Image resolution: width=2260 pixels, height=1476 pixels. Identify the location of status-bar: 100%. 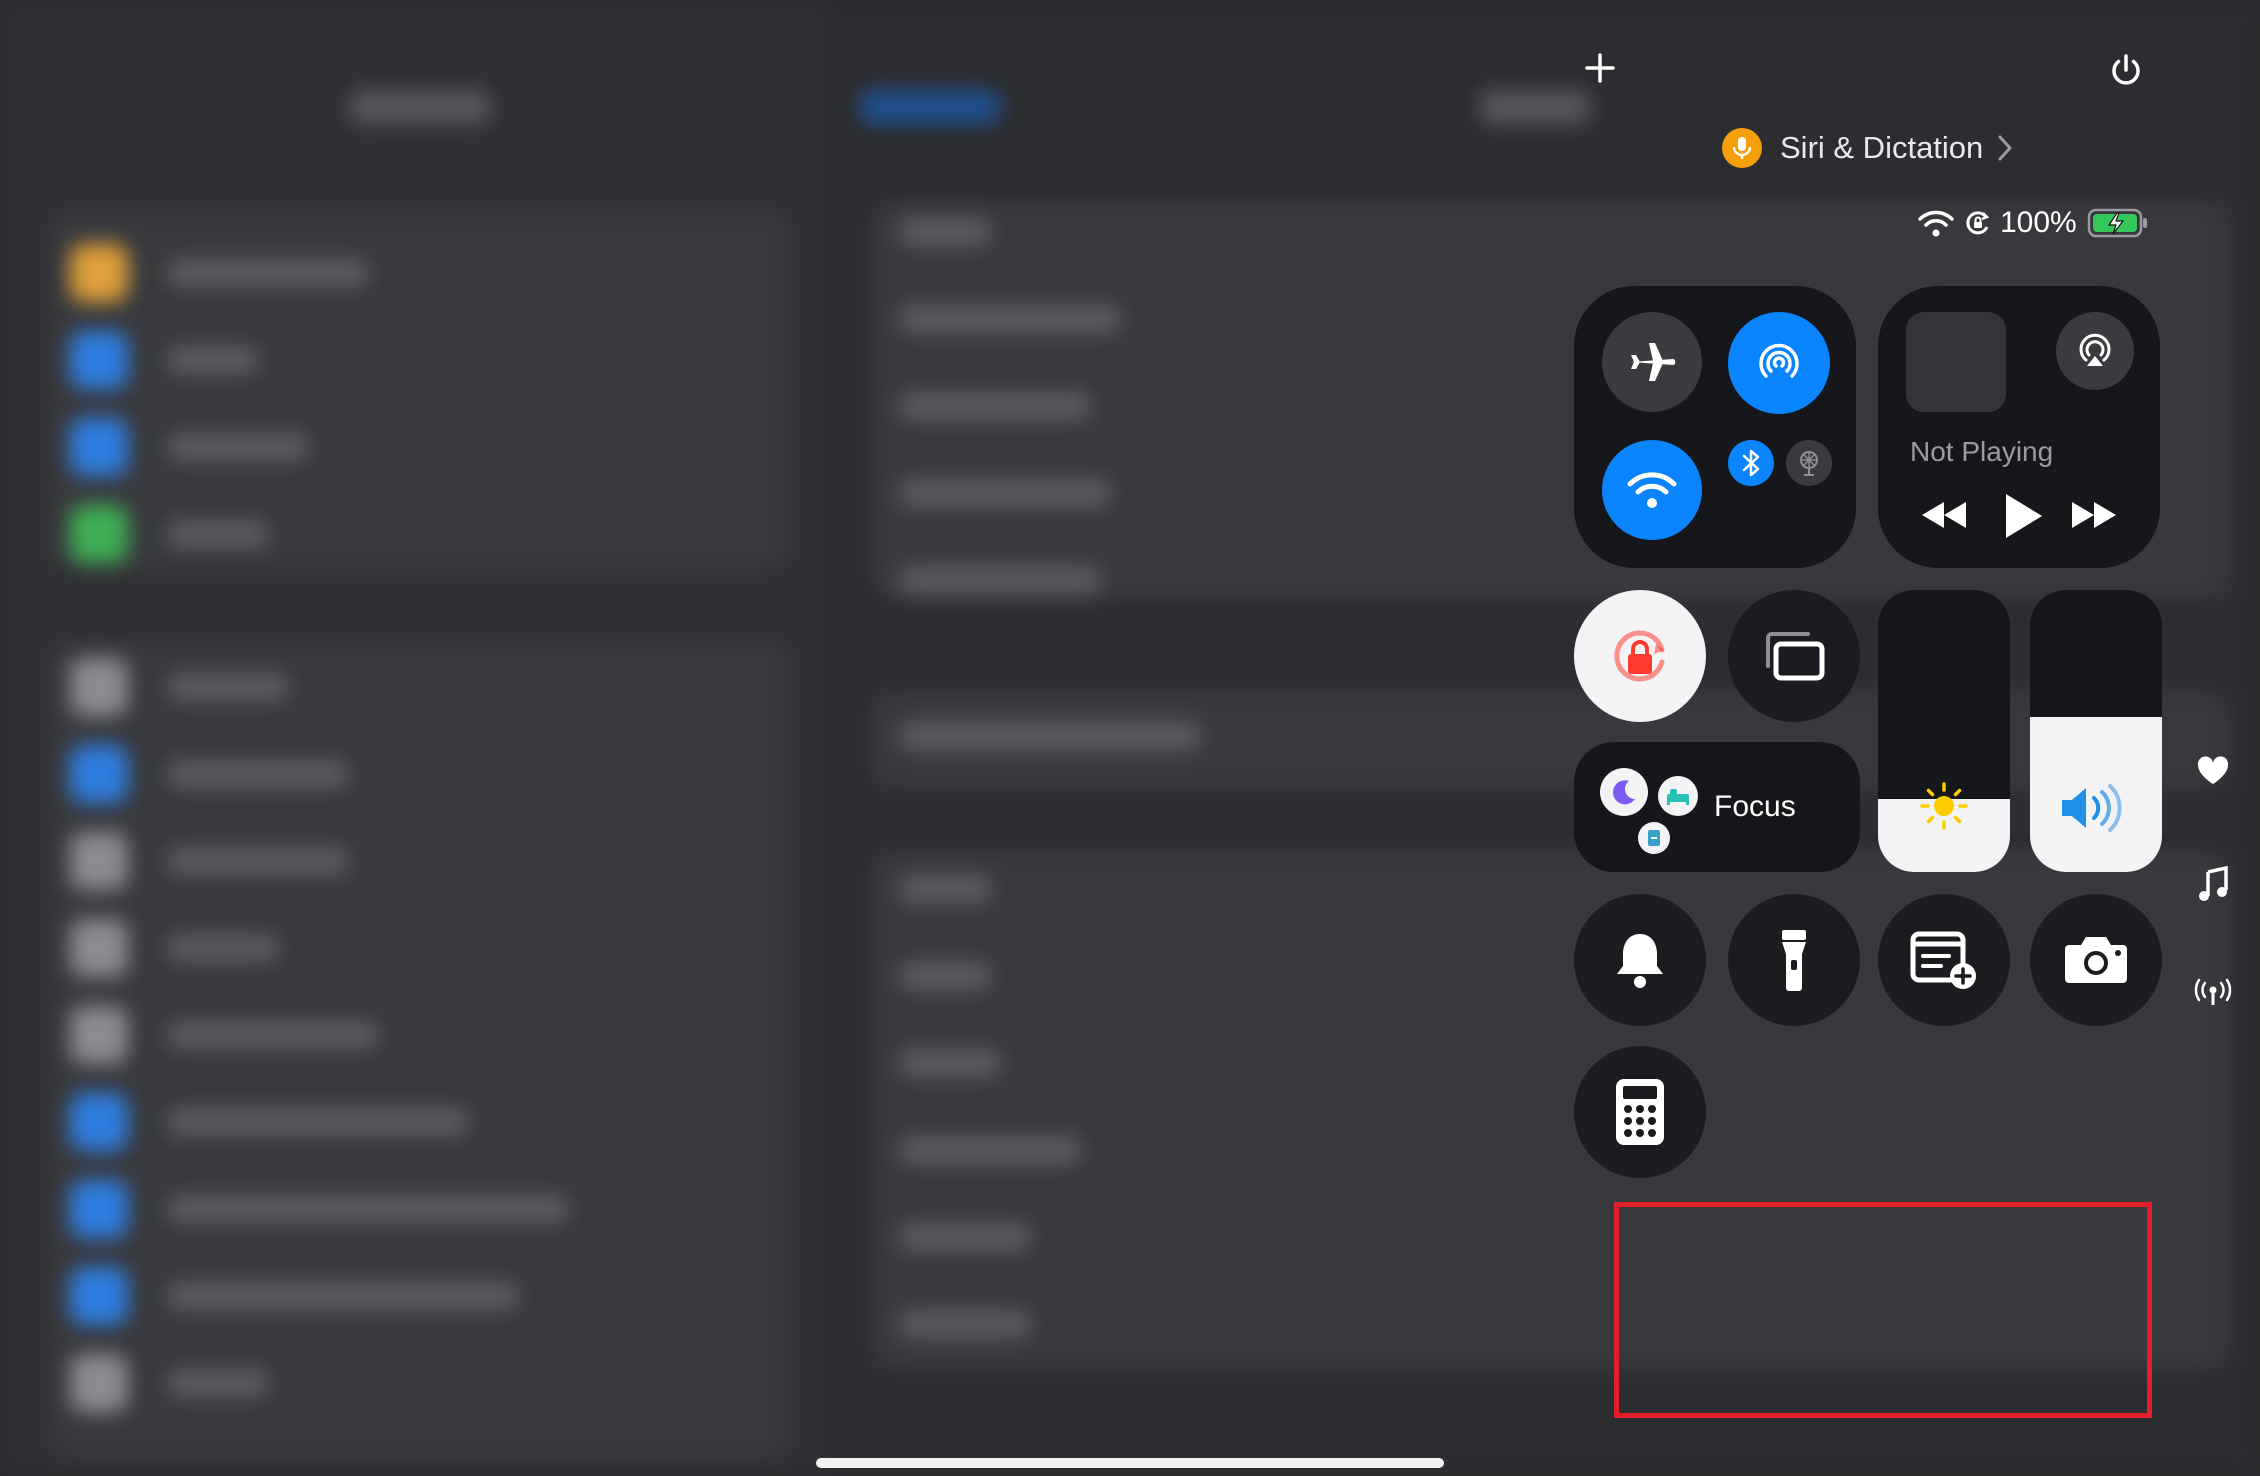
(2033, 223).